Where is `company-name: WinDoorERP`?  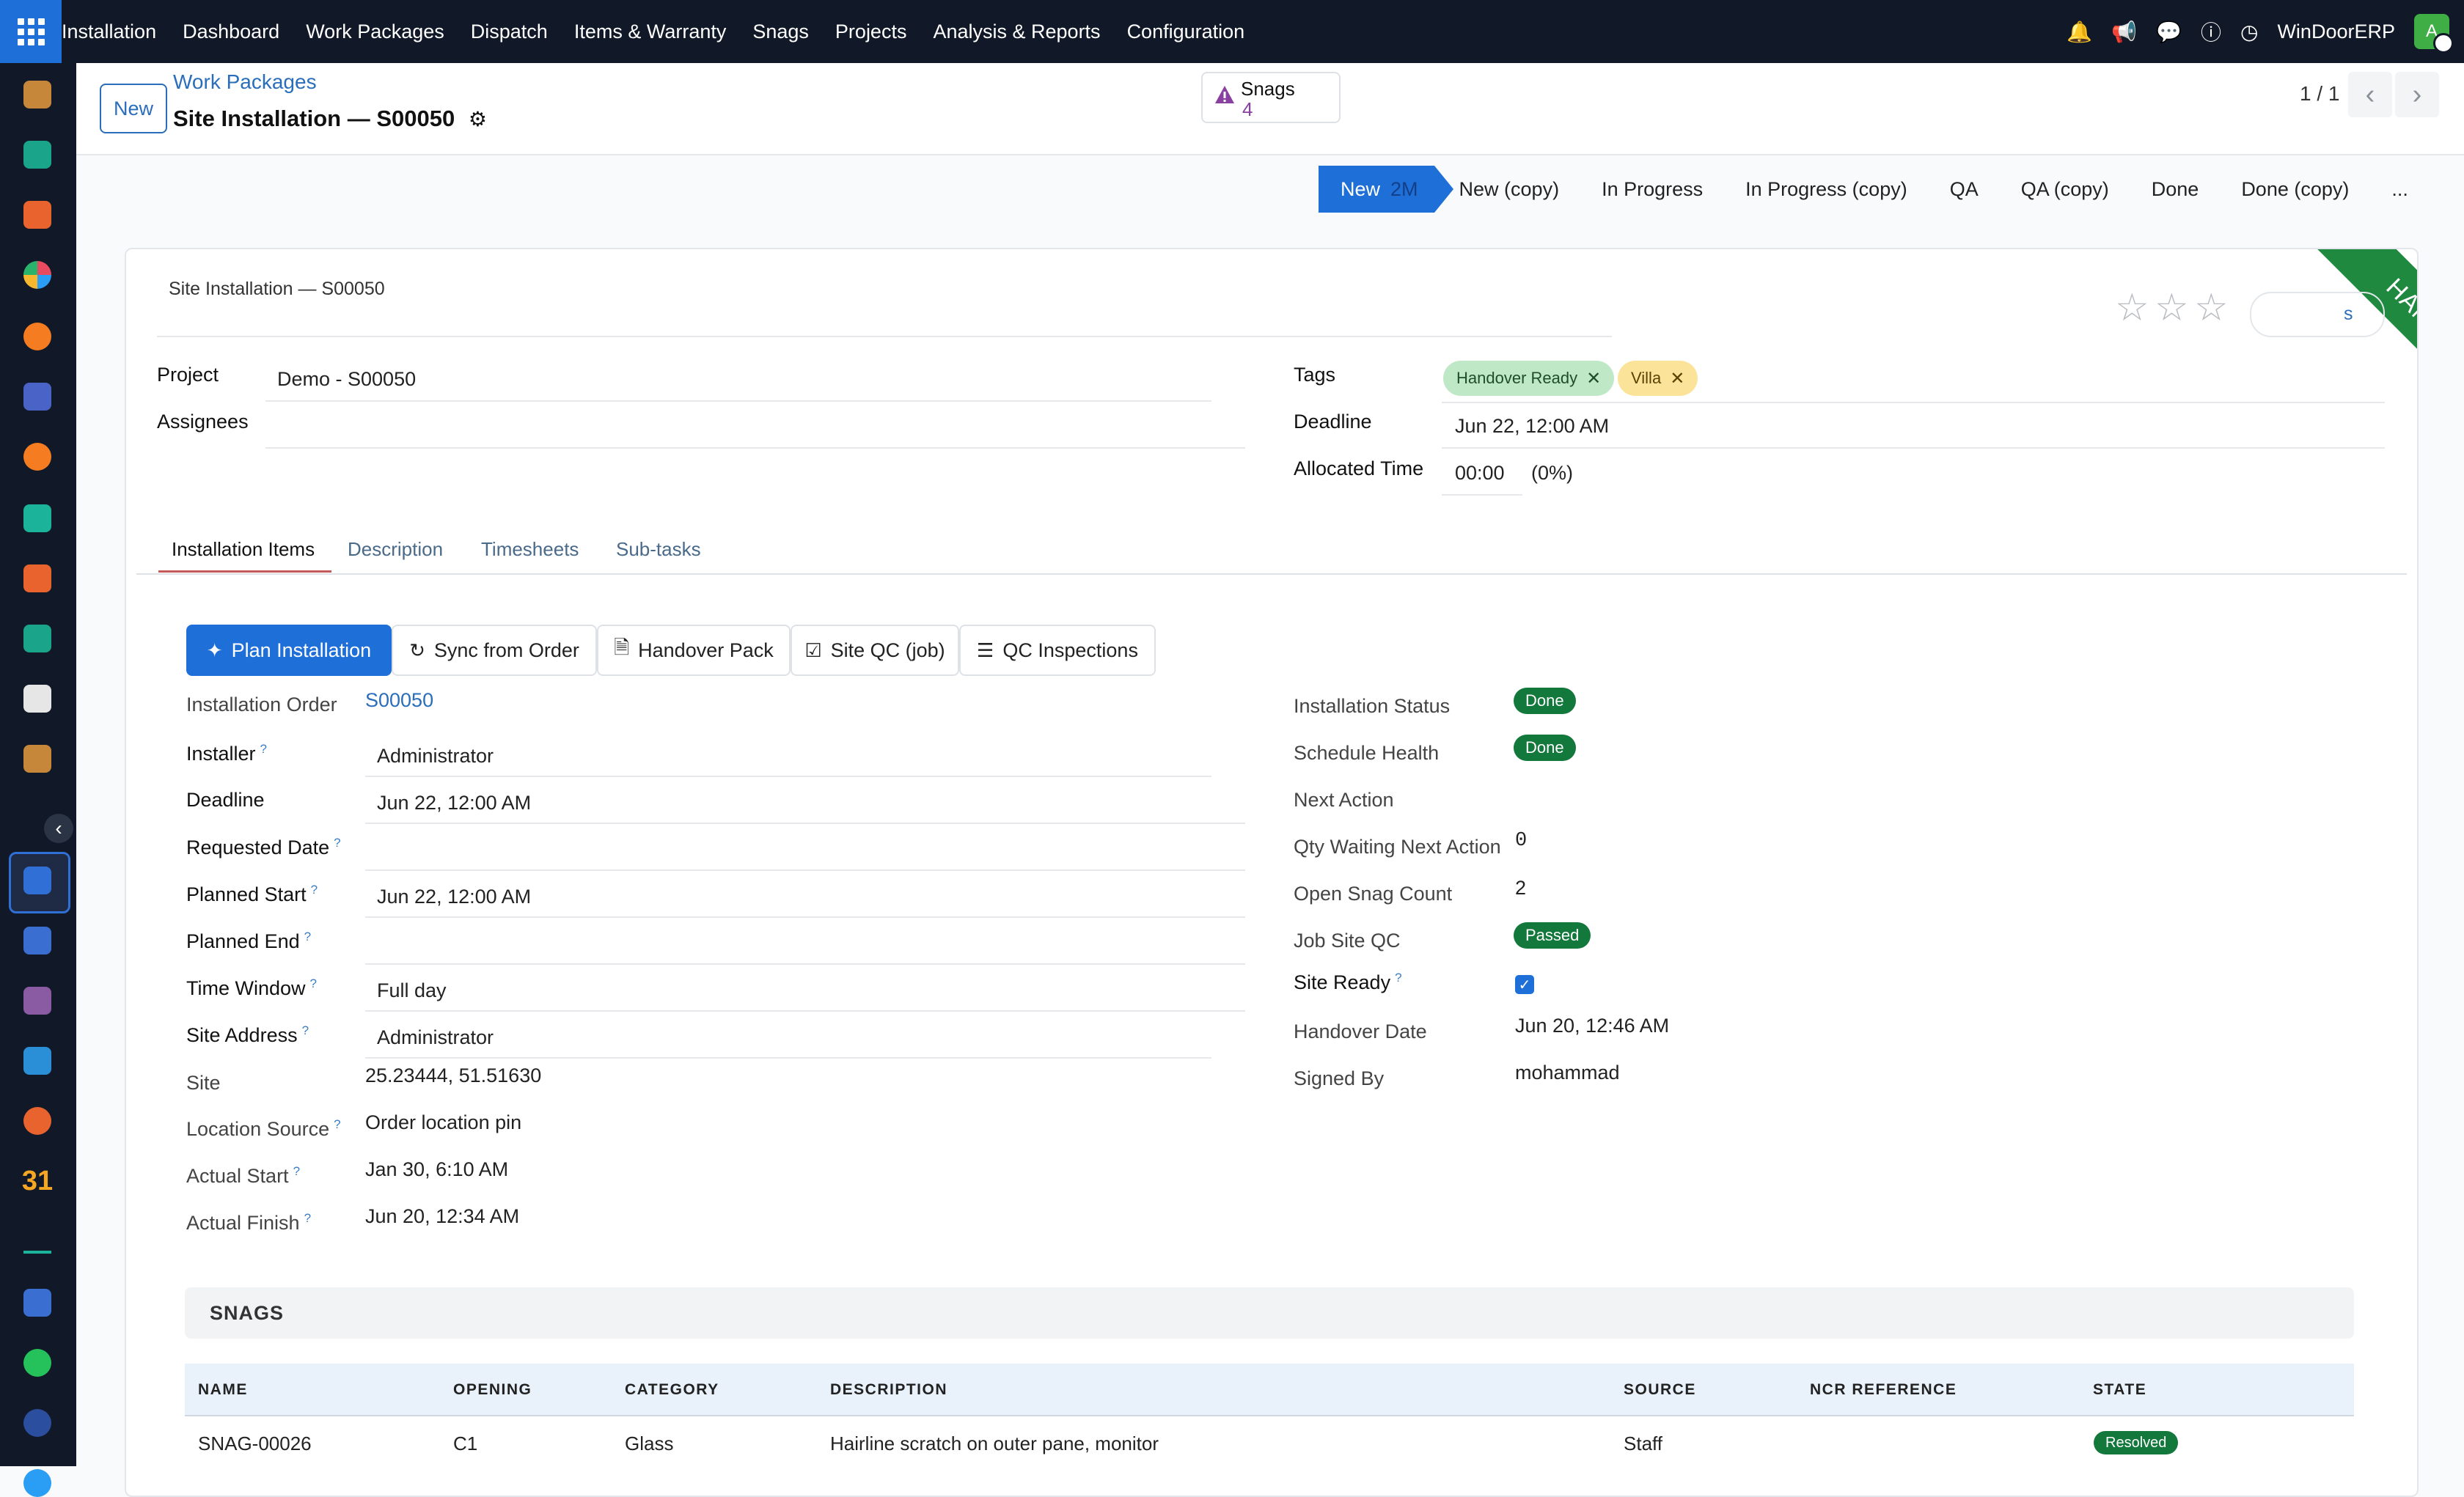
company-name: WinDoorERP is located at coordinates (2336, 32).